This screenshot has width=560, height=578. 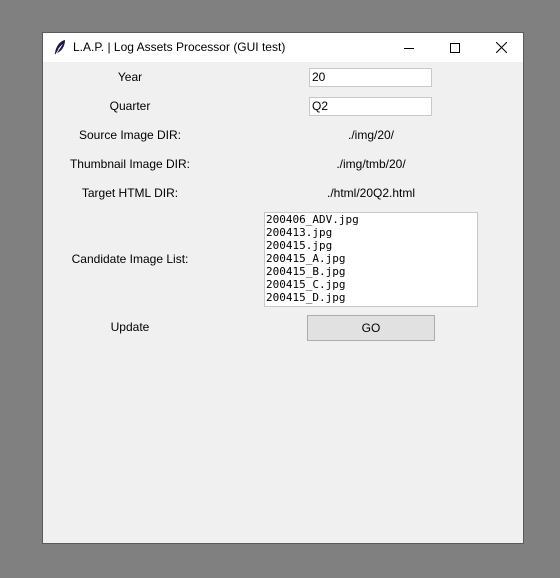 What do you see at coordinates (371, 164) in the screenshot?
I see `thumbnail-dir-value: ./img/tmb/20/` at bounding box center [371, 164].